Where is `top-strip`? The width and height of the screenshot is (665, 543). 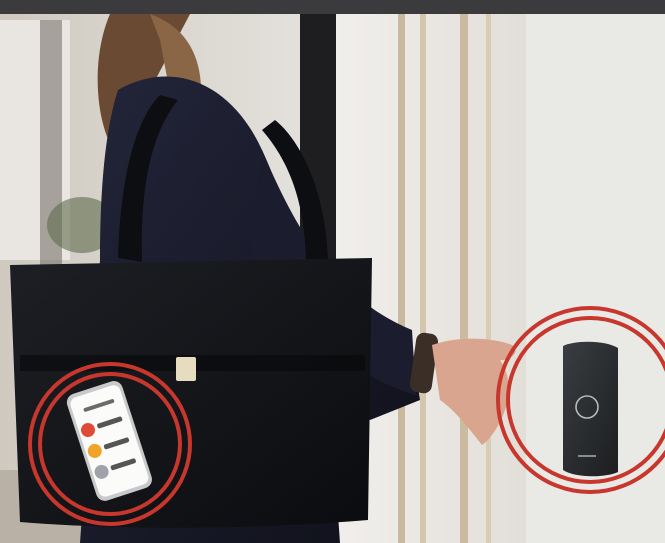 top-strip is located at coordinates (332, 7).